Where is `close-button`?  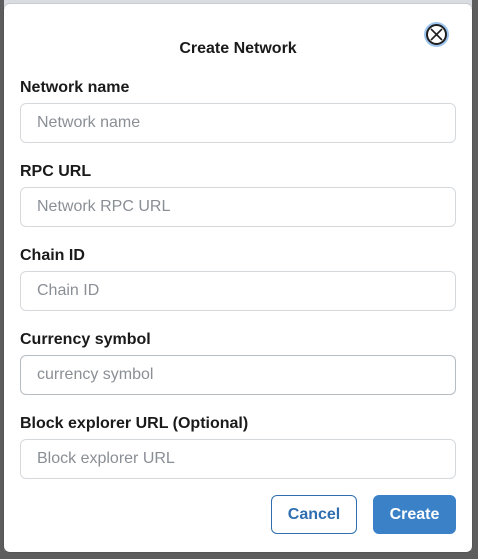
close-button is located at coordinates (436, 34).